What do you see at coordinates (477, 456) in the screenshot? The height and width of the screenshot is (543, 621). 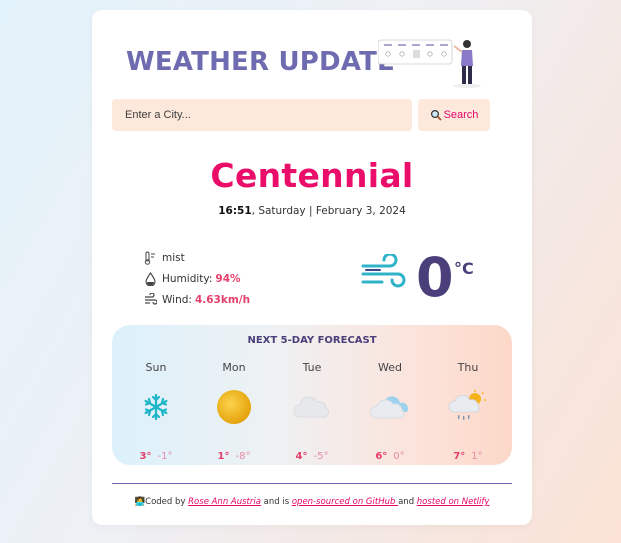 I see `forecast-low: 1°` at bounding box center [477, 456].